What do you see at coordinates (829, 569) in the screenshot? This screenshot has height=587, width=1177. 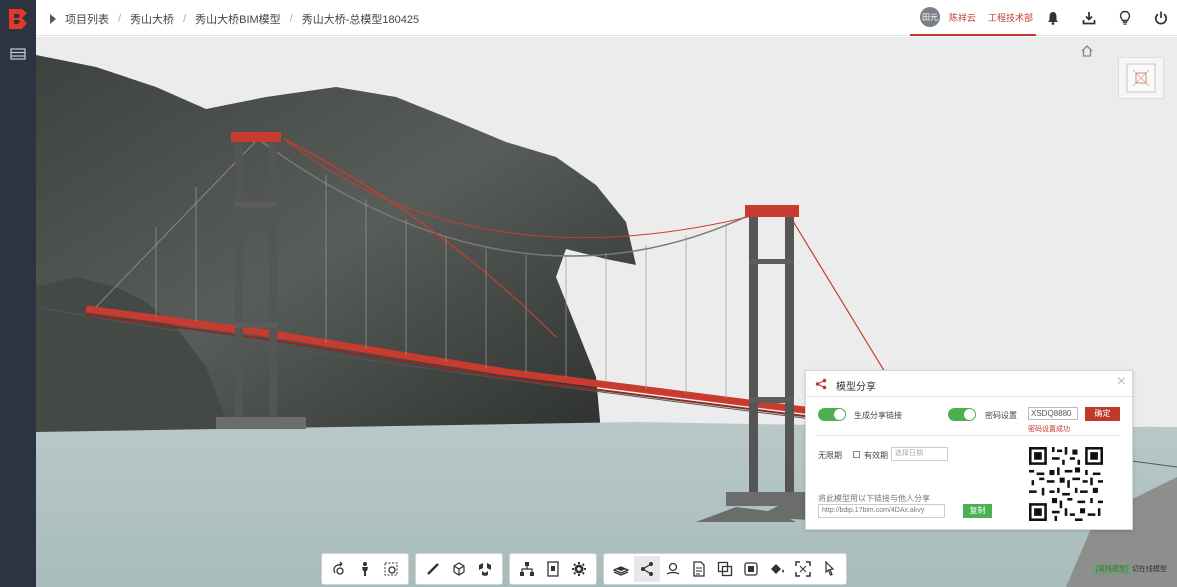 I see `select-pointer-icon` at bounding box center [829, 569].